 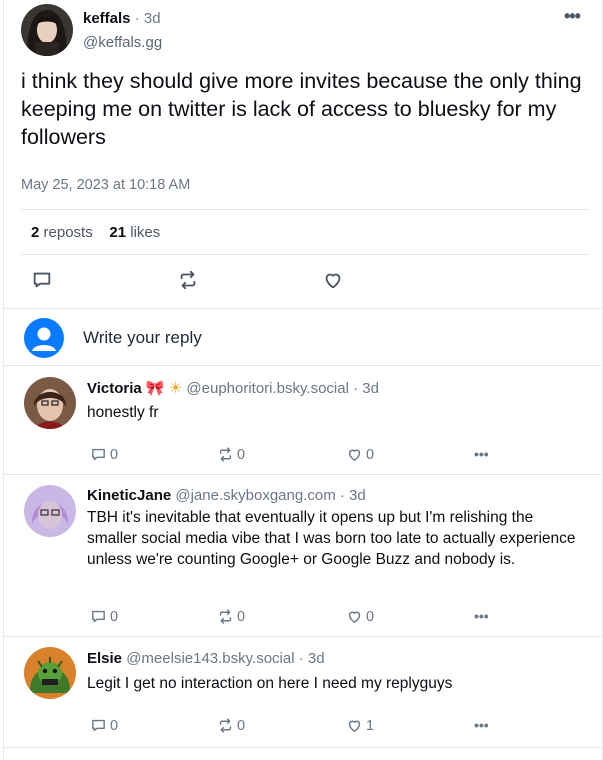 I want to click on post-timestamp: May 25, 2023 at 10:18 AM, so click(x=106, y=185).